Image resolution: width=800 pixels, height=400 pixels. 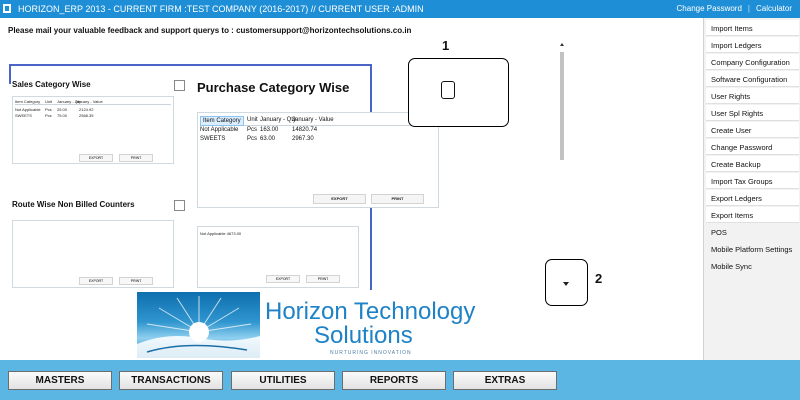 What do you see at coordinates (283, 279) in the screenshot?
I see `lower-export-button: EXPORT` at bounding box center [283, 279].